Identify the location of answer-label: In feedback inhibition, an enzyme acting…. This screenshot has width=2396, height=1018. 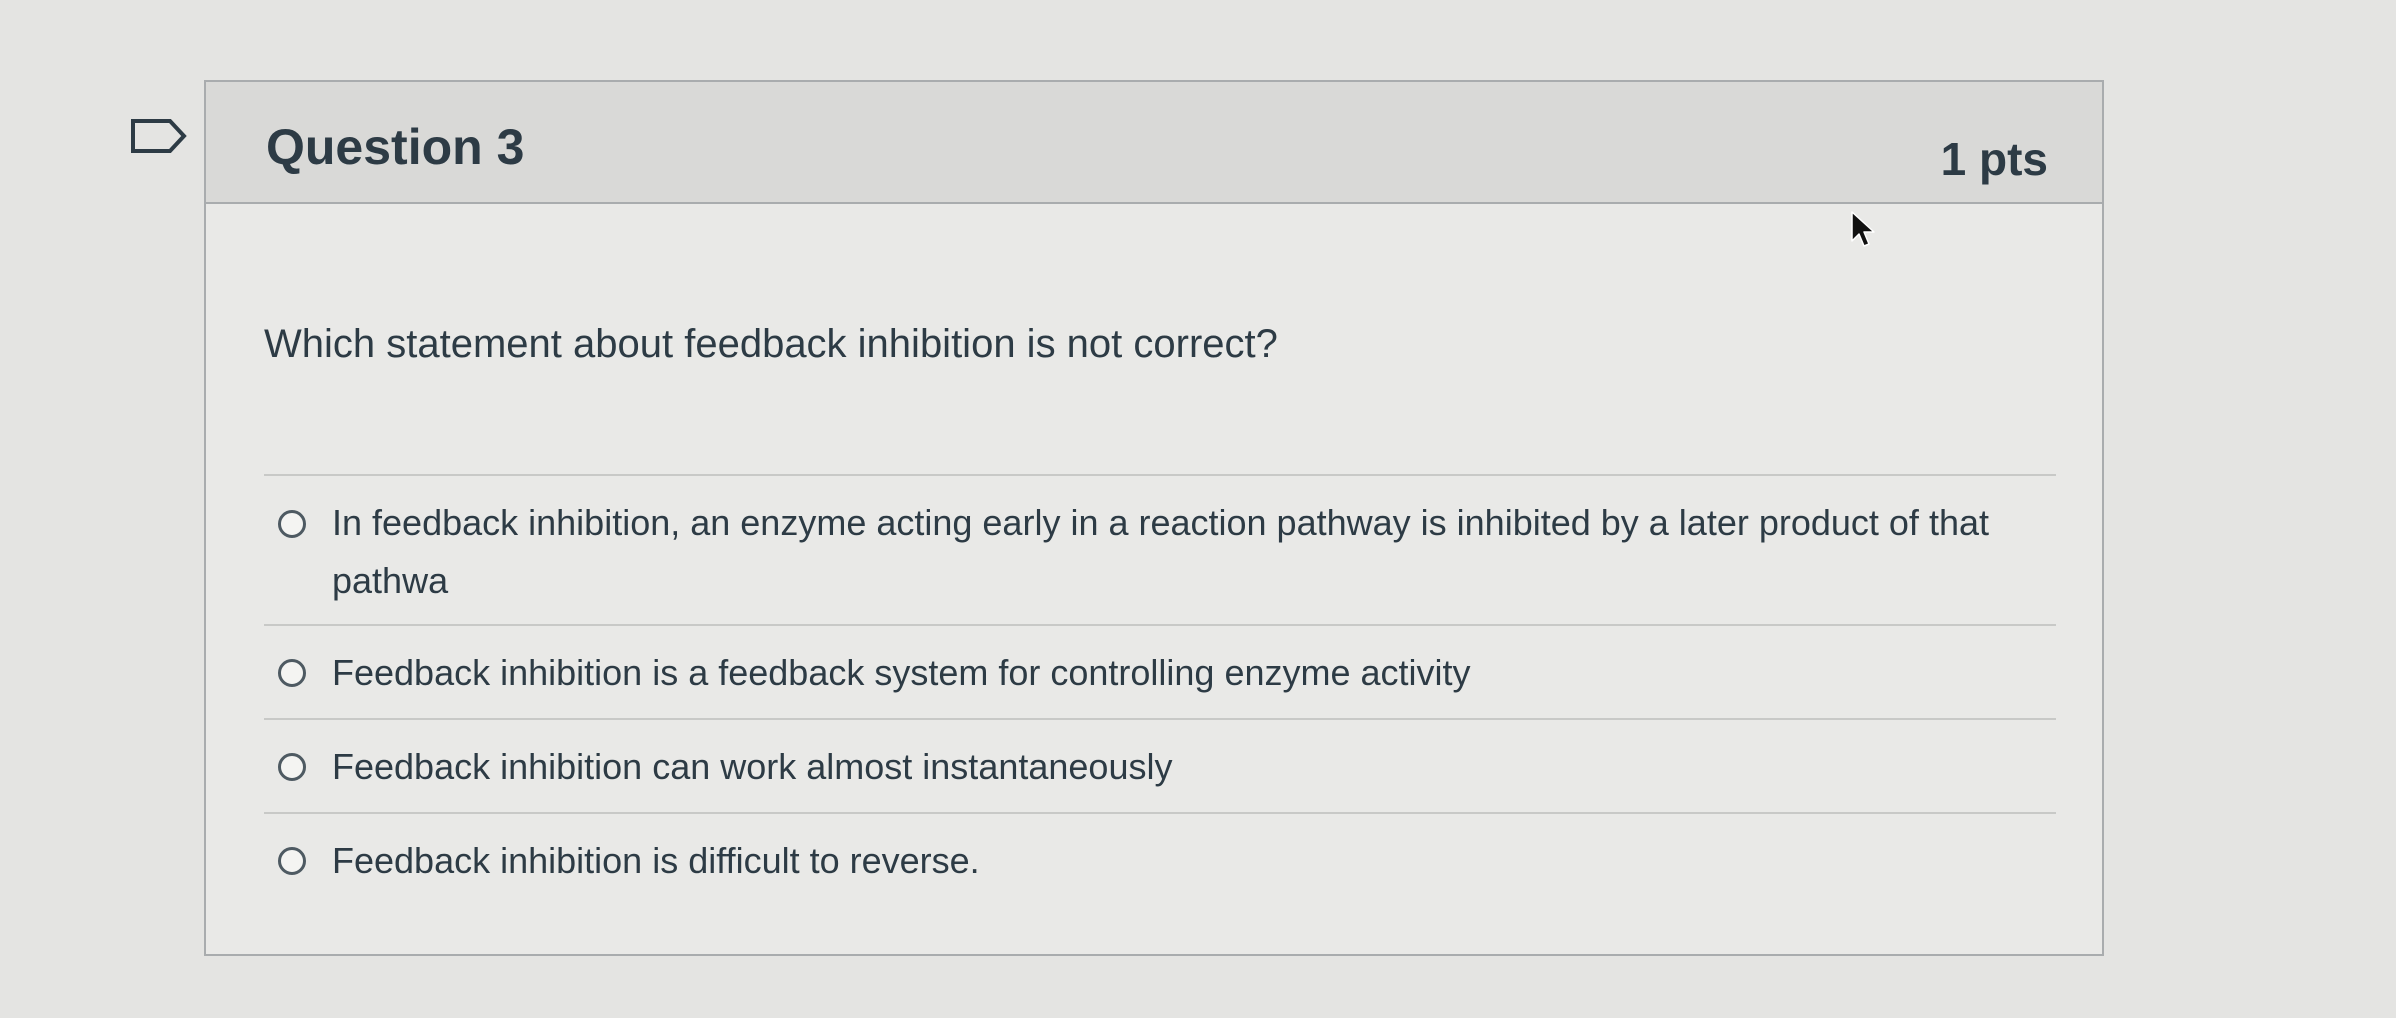
(1160, 551).